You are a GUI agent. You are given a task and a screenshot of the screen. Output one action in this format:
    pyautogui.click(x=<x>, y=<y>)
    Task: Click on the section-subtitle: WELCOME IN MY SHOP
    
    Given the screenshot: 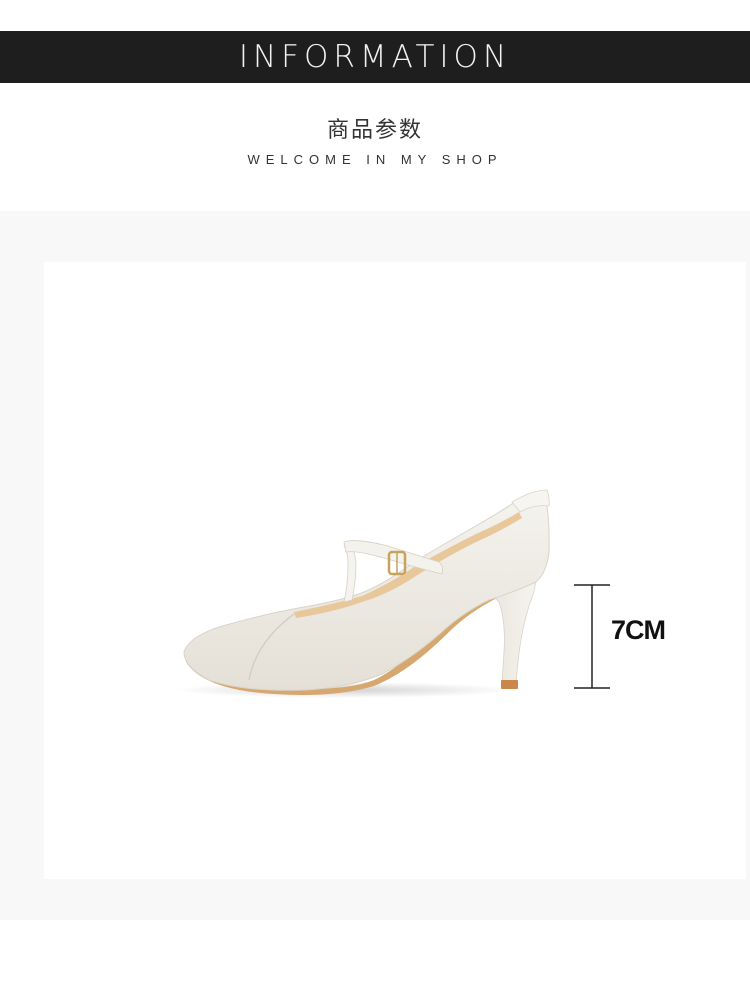 What is the action you would take?
    pyautogui.click(x=375, y=159)
    